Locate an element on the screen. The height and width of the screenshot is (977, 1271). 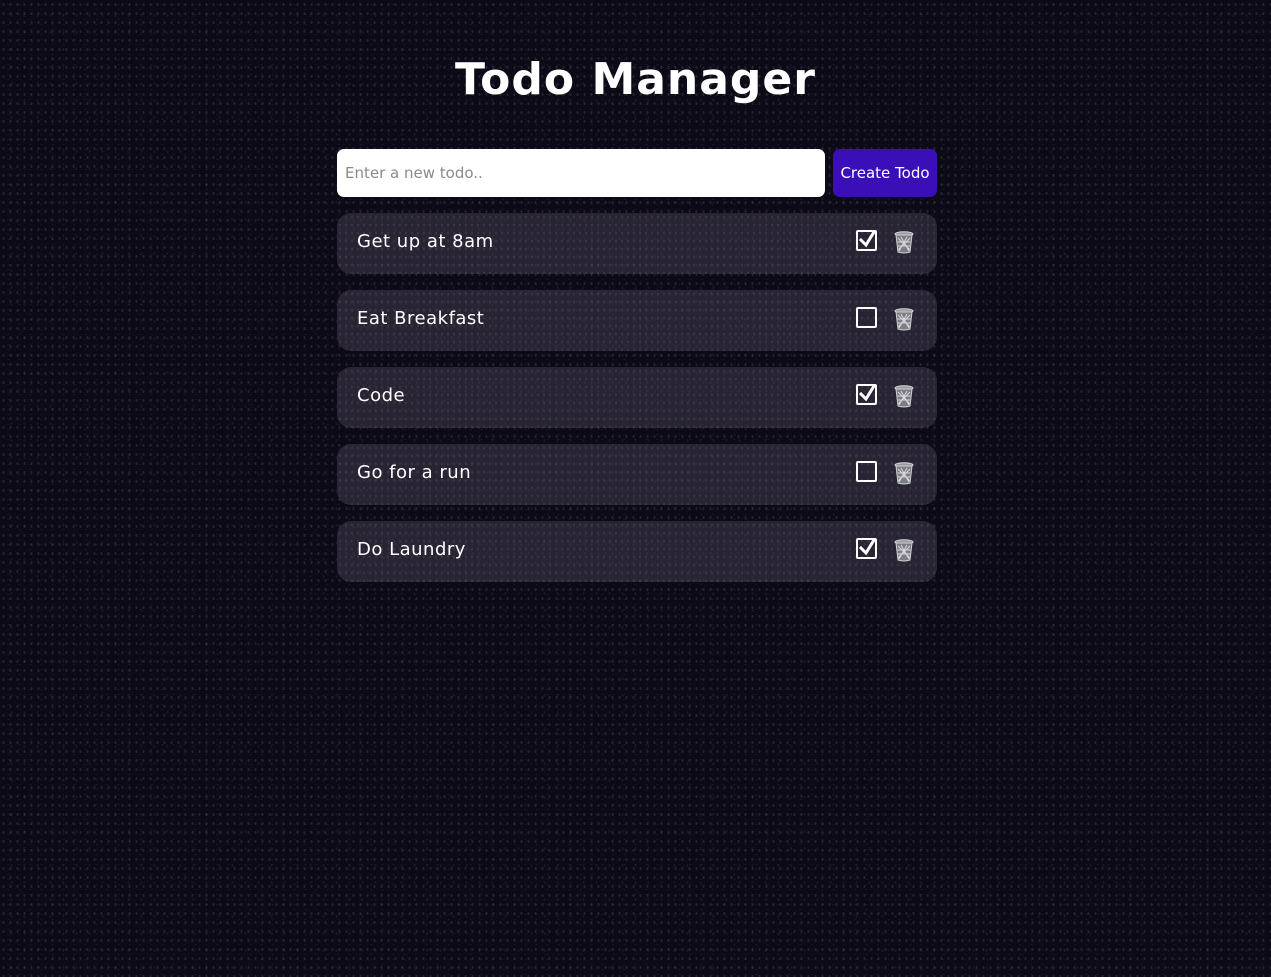
todo-text: Go for a run is located at coordinates (414, 472).